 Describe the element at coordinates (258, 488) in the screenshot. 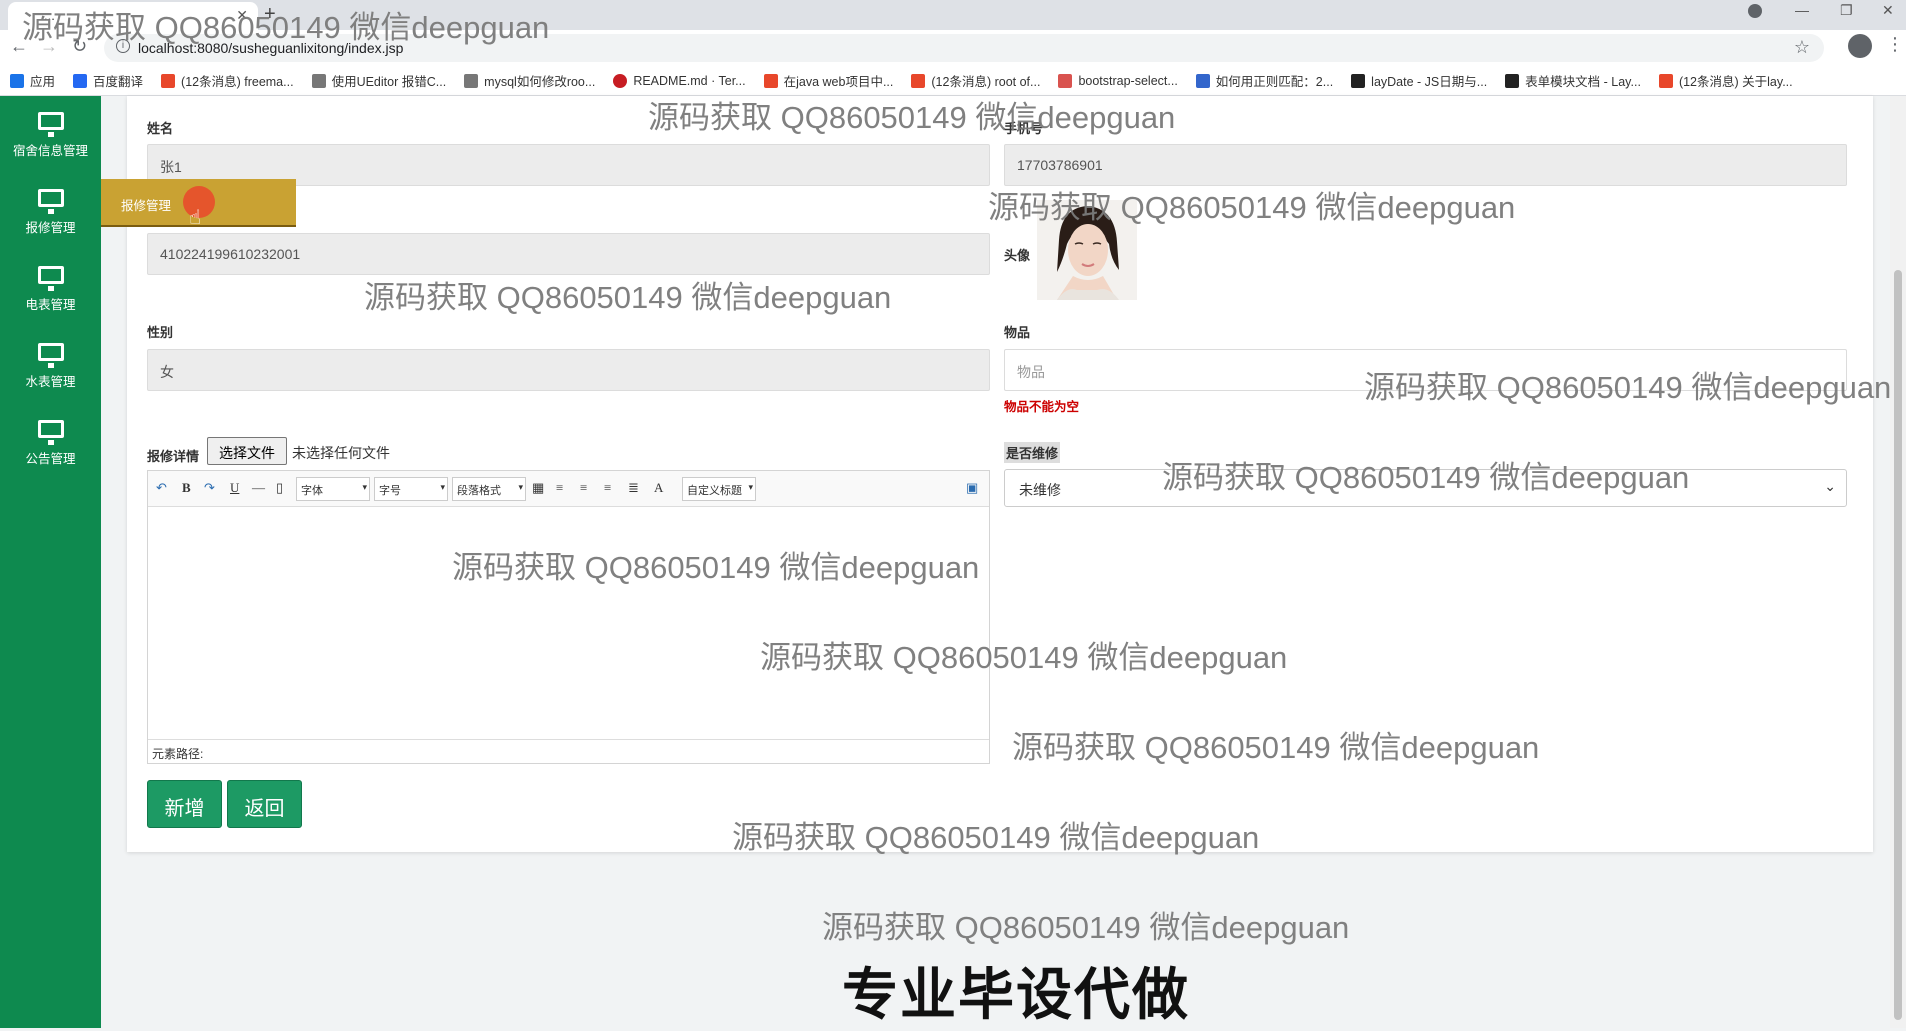

I see `horizontal-rule-icon: —` at that location.